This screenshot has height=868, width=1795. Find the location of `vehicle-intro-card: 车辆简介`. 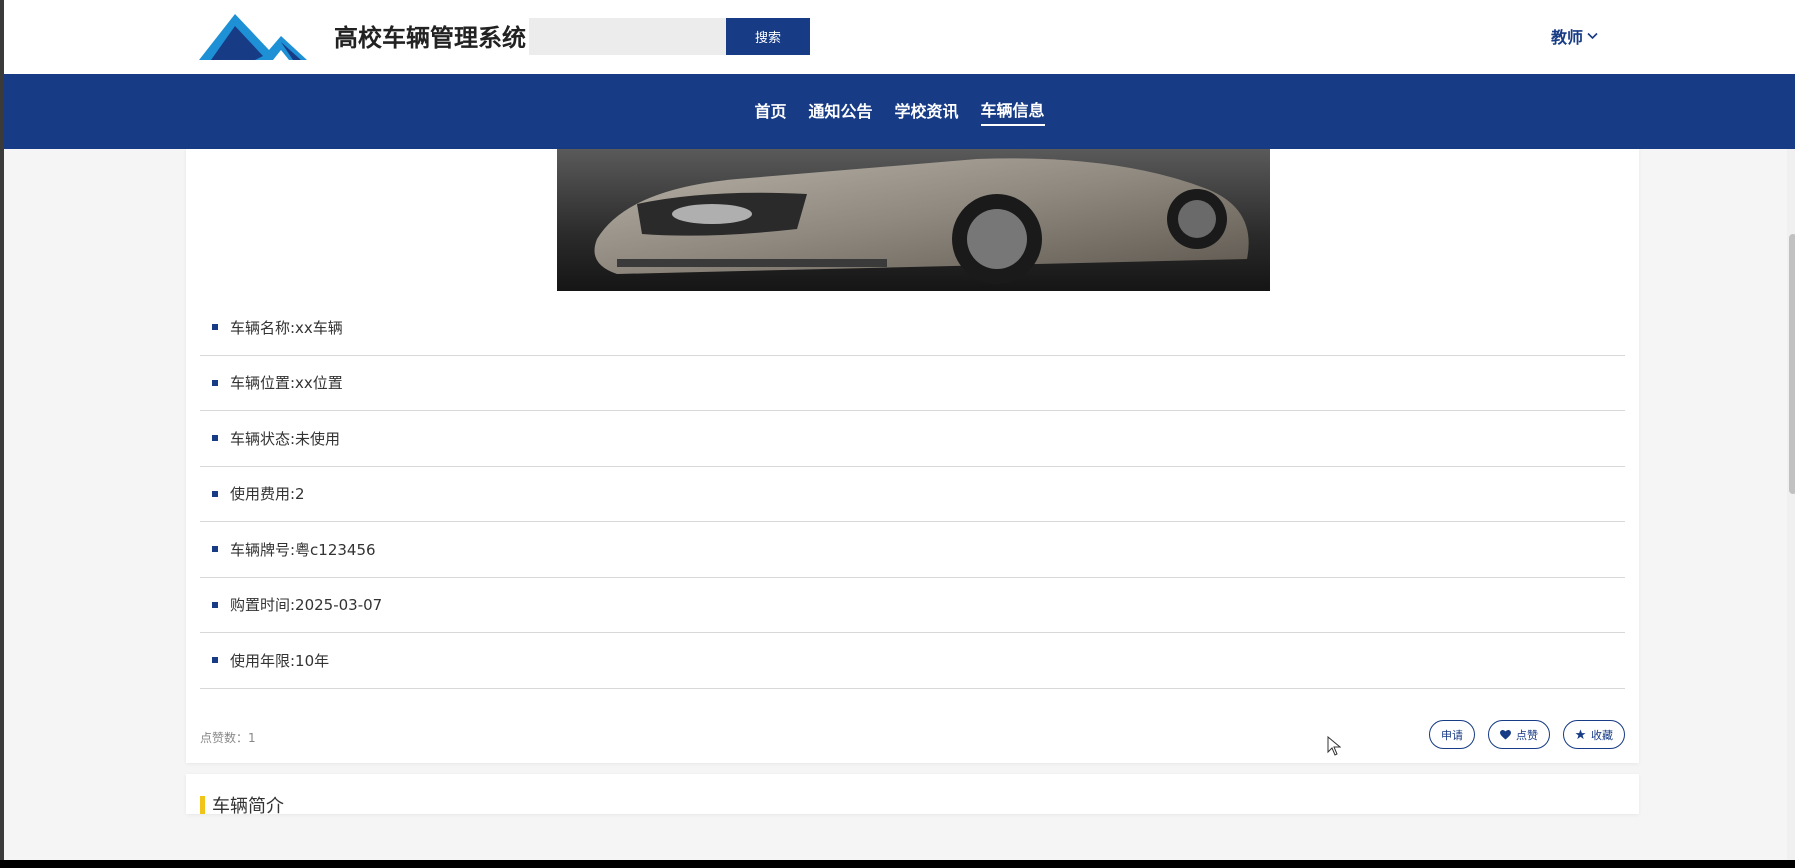

vehicle-intro-card: 车辆简介 is located at coordinates (912, 795).